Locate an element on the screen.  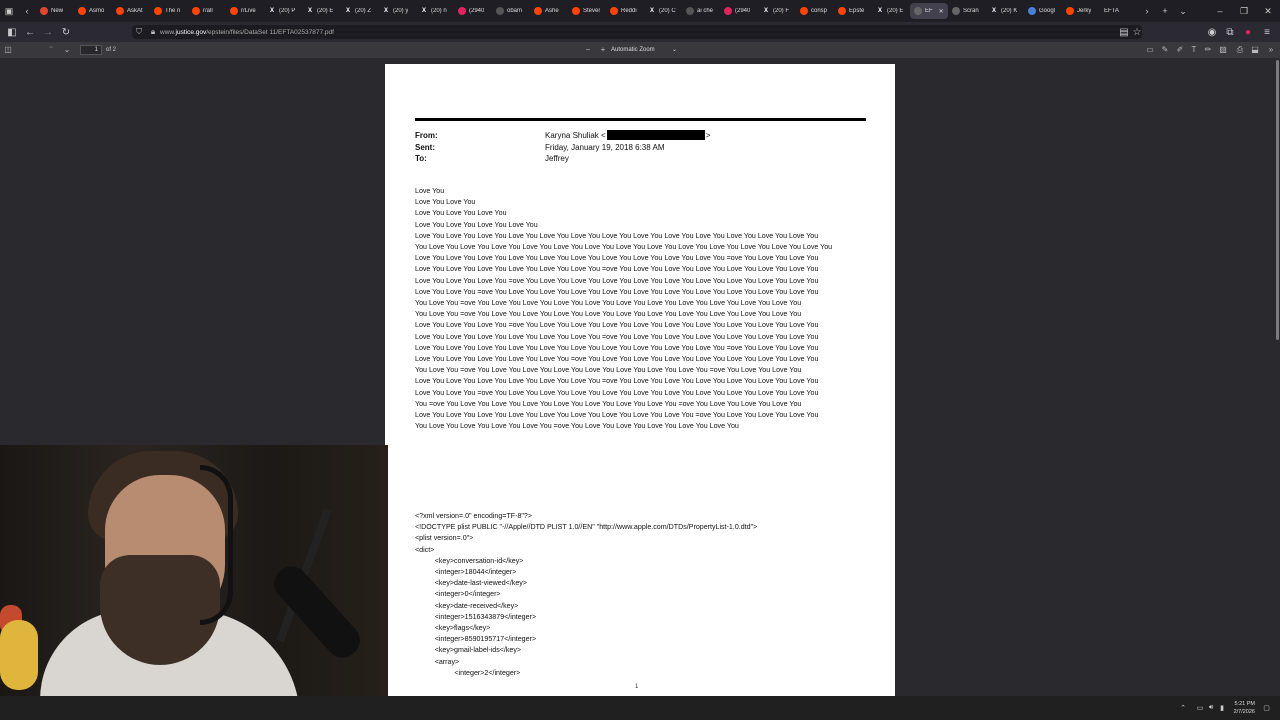
x-icon: X is located at coordinates (765, 11).